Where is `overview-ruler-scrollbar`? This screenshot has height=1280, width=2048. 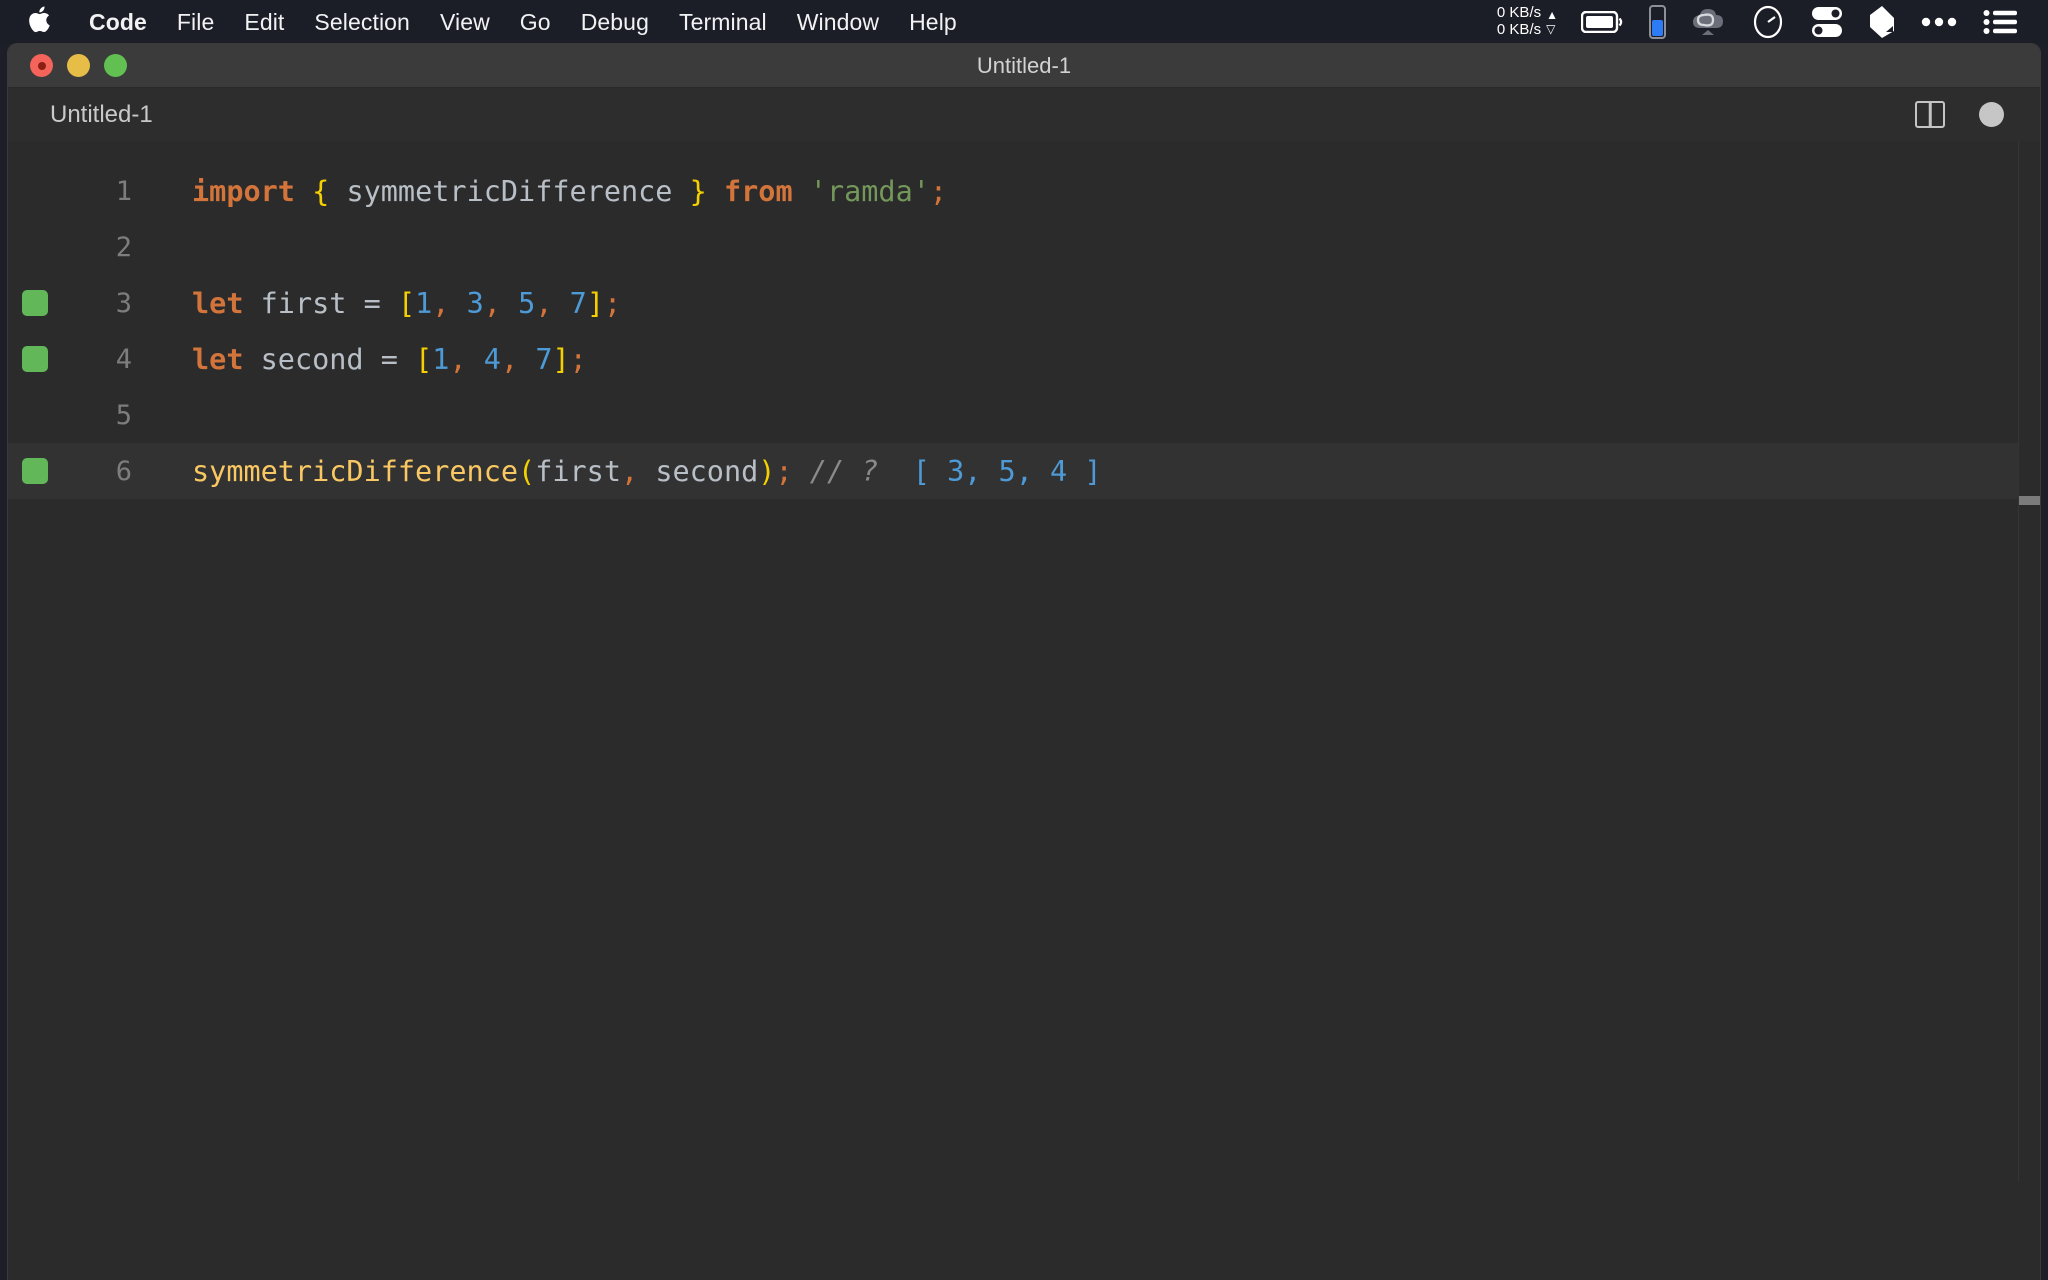
overview-ruler-scrollbar is located at coordinates (2029, 661).